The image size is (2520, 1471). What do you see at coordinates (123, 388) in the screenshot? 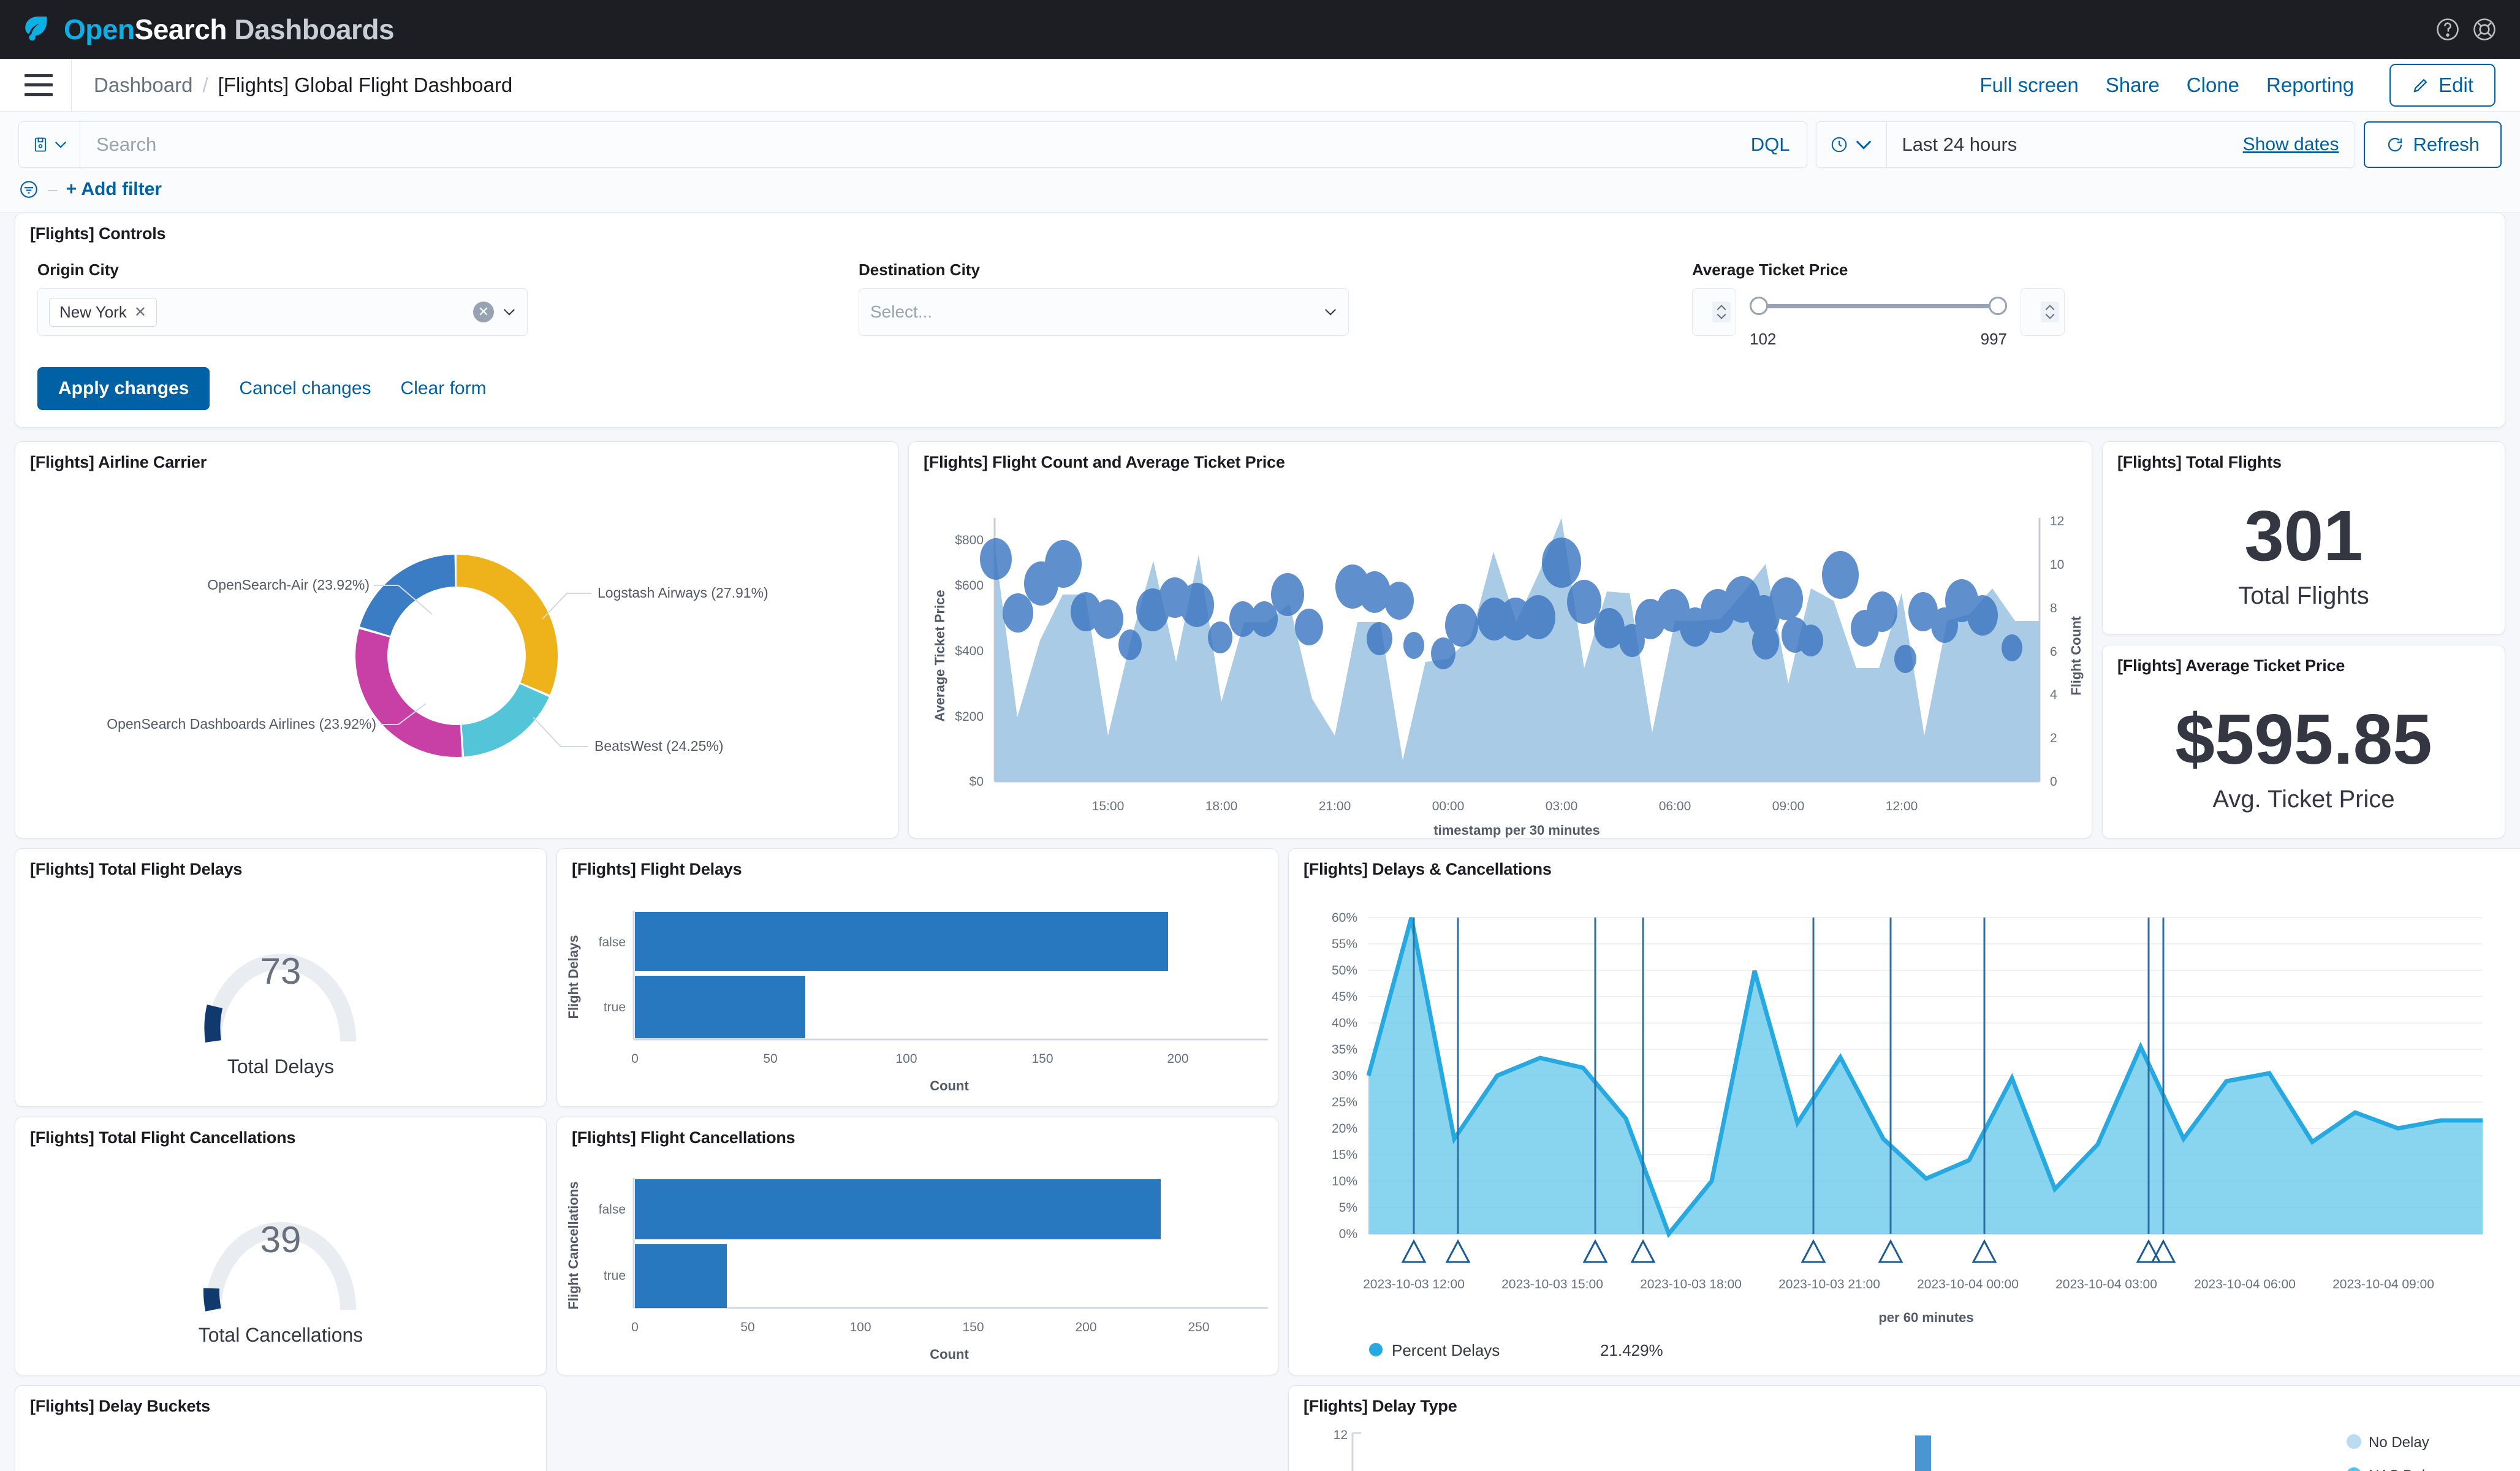
I see `apply-changes-button: Apply changes` at bounding box center [123, 388].